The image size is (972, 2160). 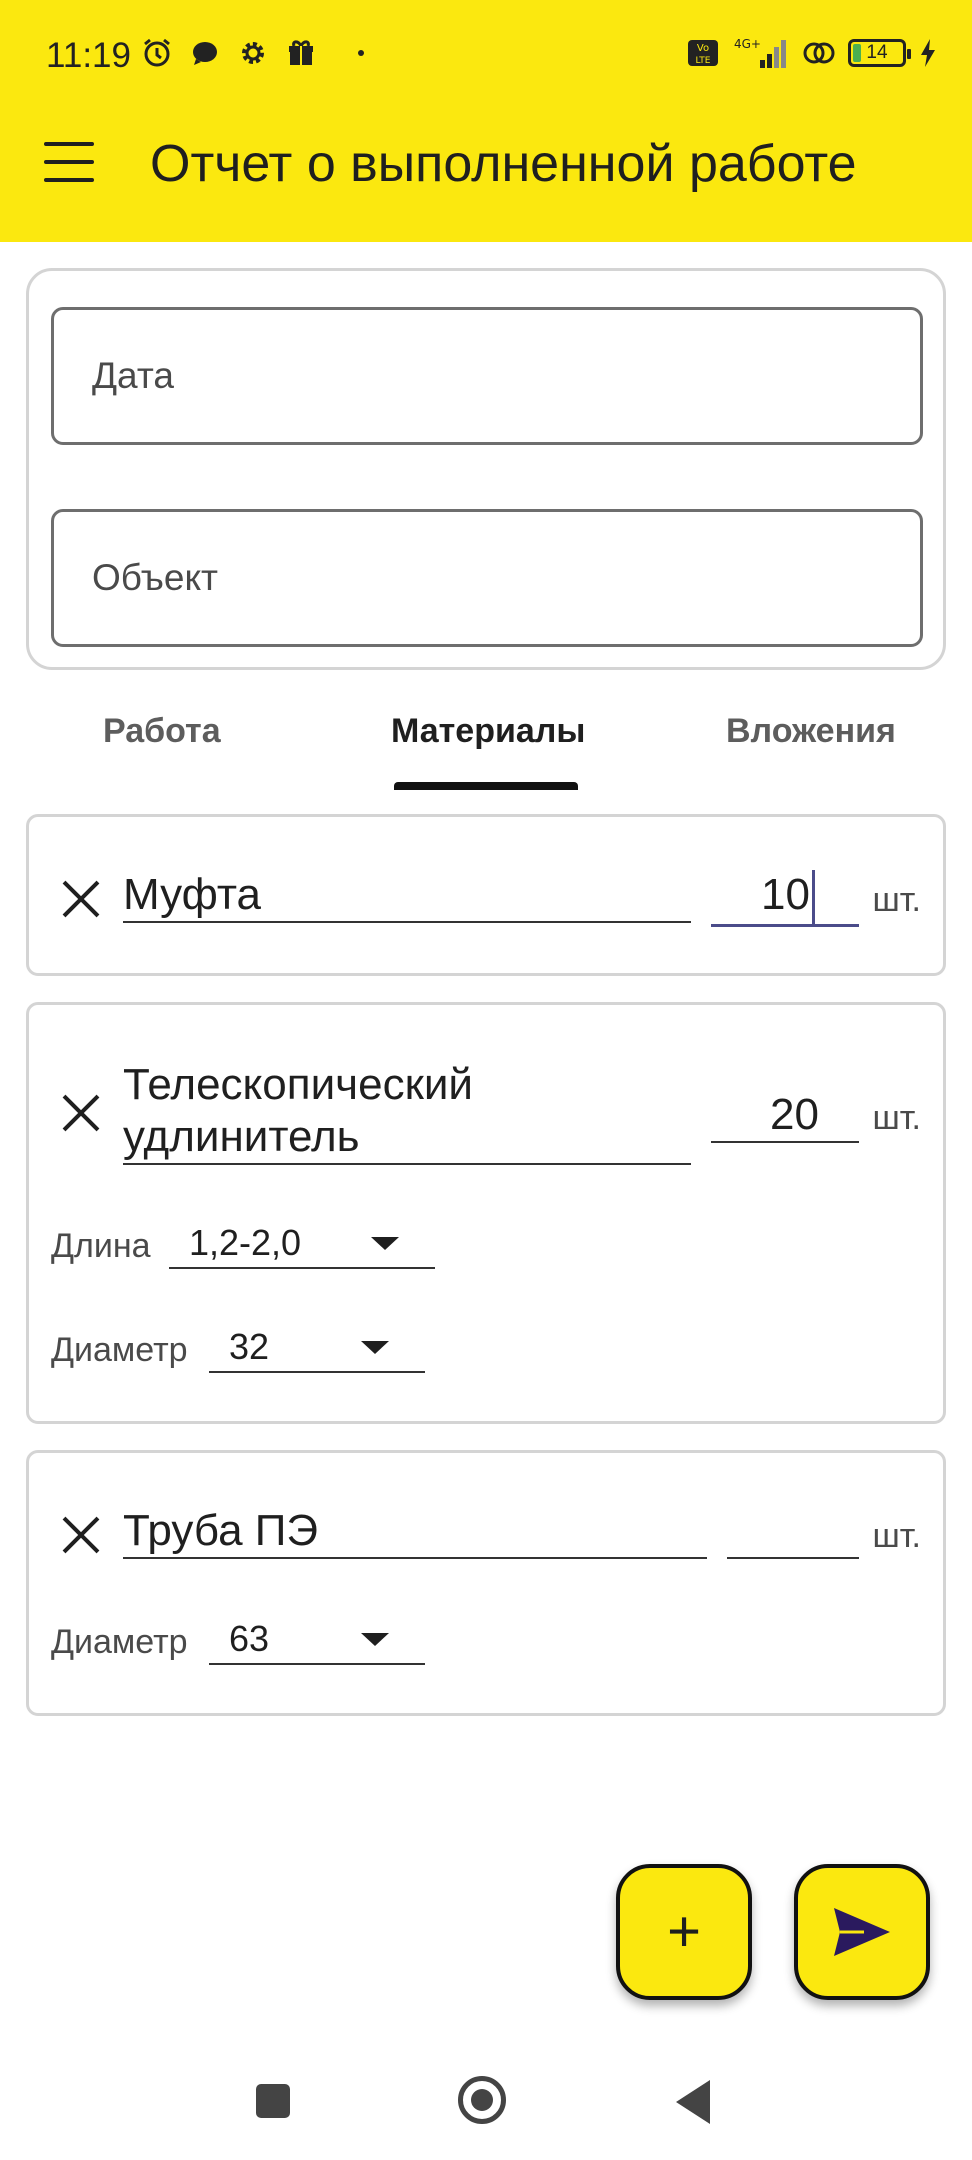 I want to click on tab-attachments: Вложения, so click(x=811, y=731).